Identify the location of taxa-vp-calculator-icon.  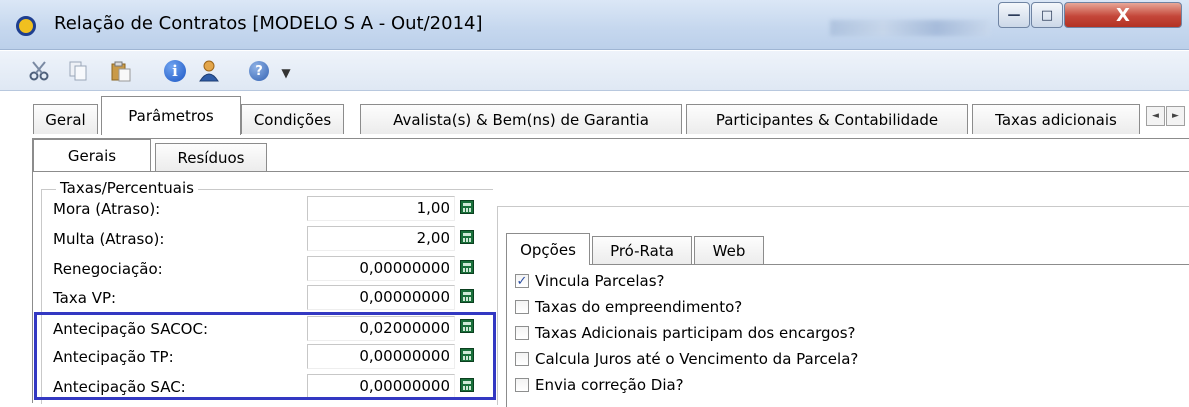
(467, 296).